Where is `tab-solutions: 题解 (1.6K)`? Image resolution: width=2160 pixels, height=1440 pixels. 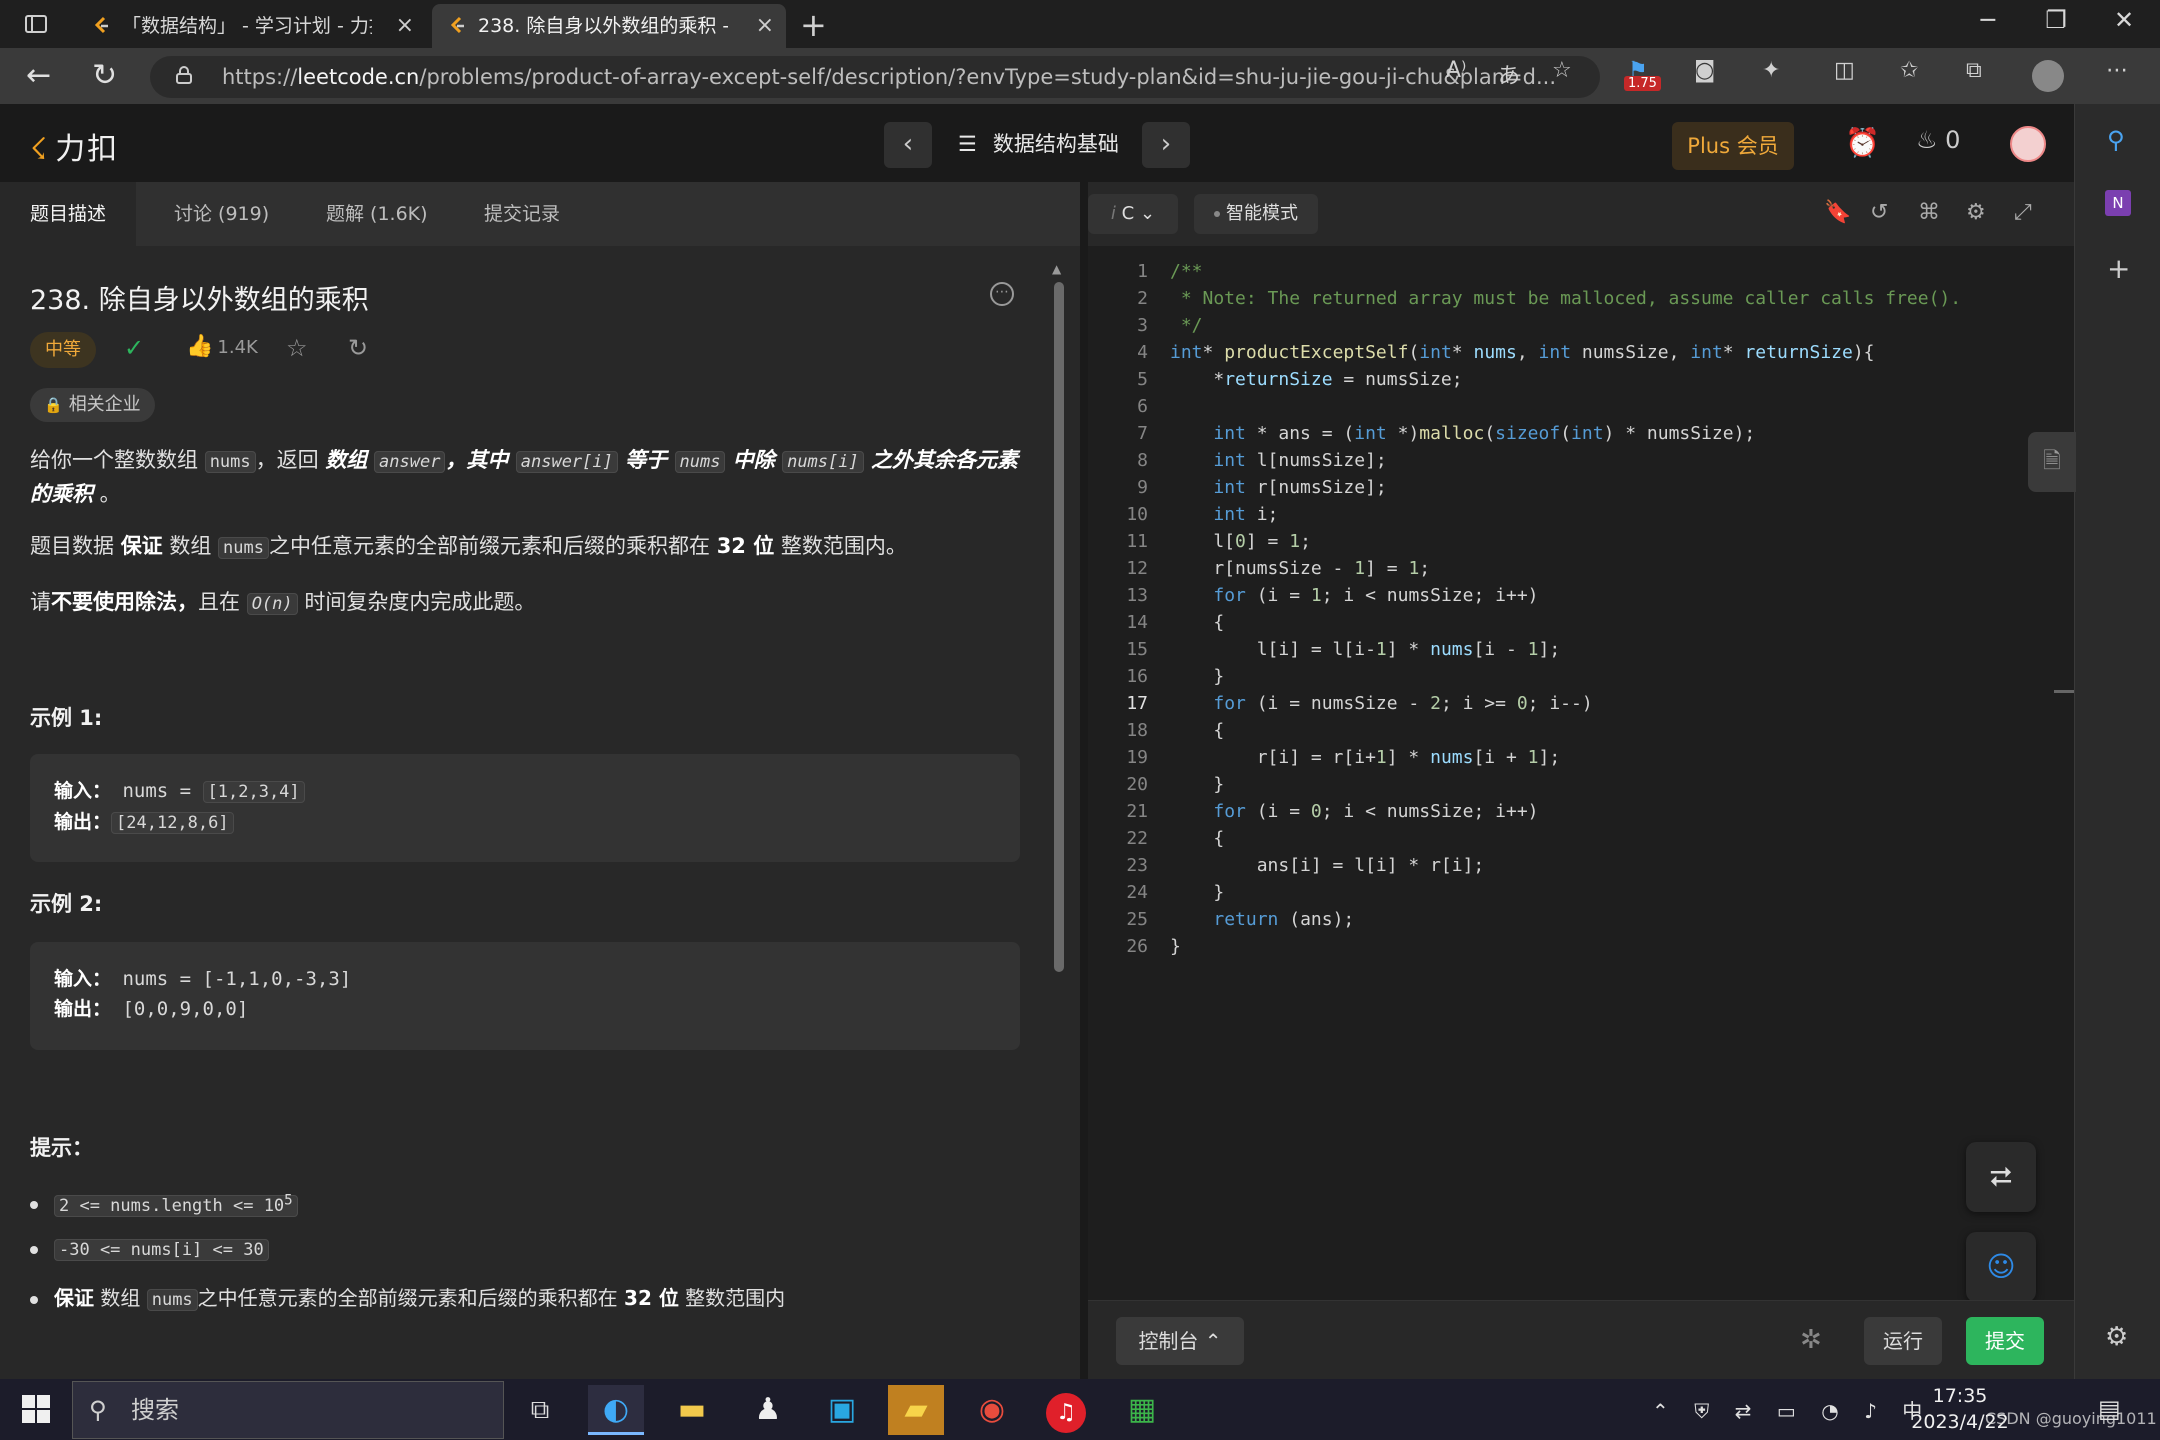
tab-solutions: 题解 (1.6K) is located at coordinates (377, 214).